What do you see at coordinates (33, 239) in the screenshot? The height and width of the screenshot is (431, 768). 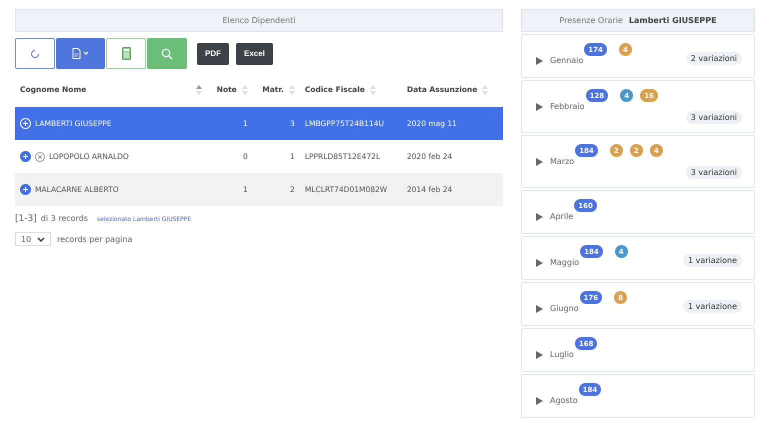 I see `page-size-select: 10` at bounding box center [33, 239].